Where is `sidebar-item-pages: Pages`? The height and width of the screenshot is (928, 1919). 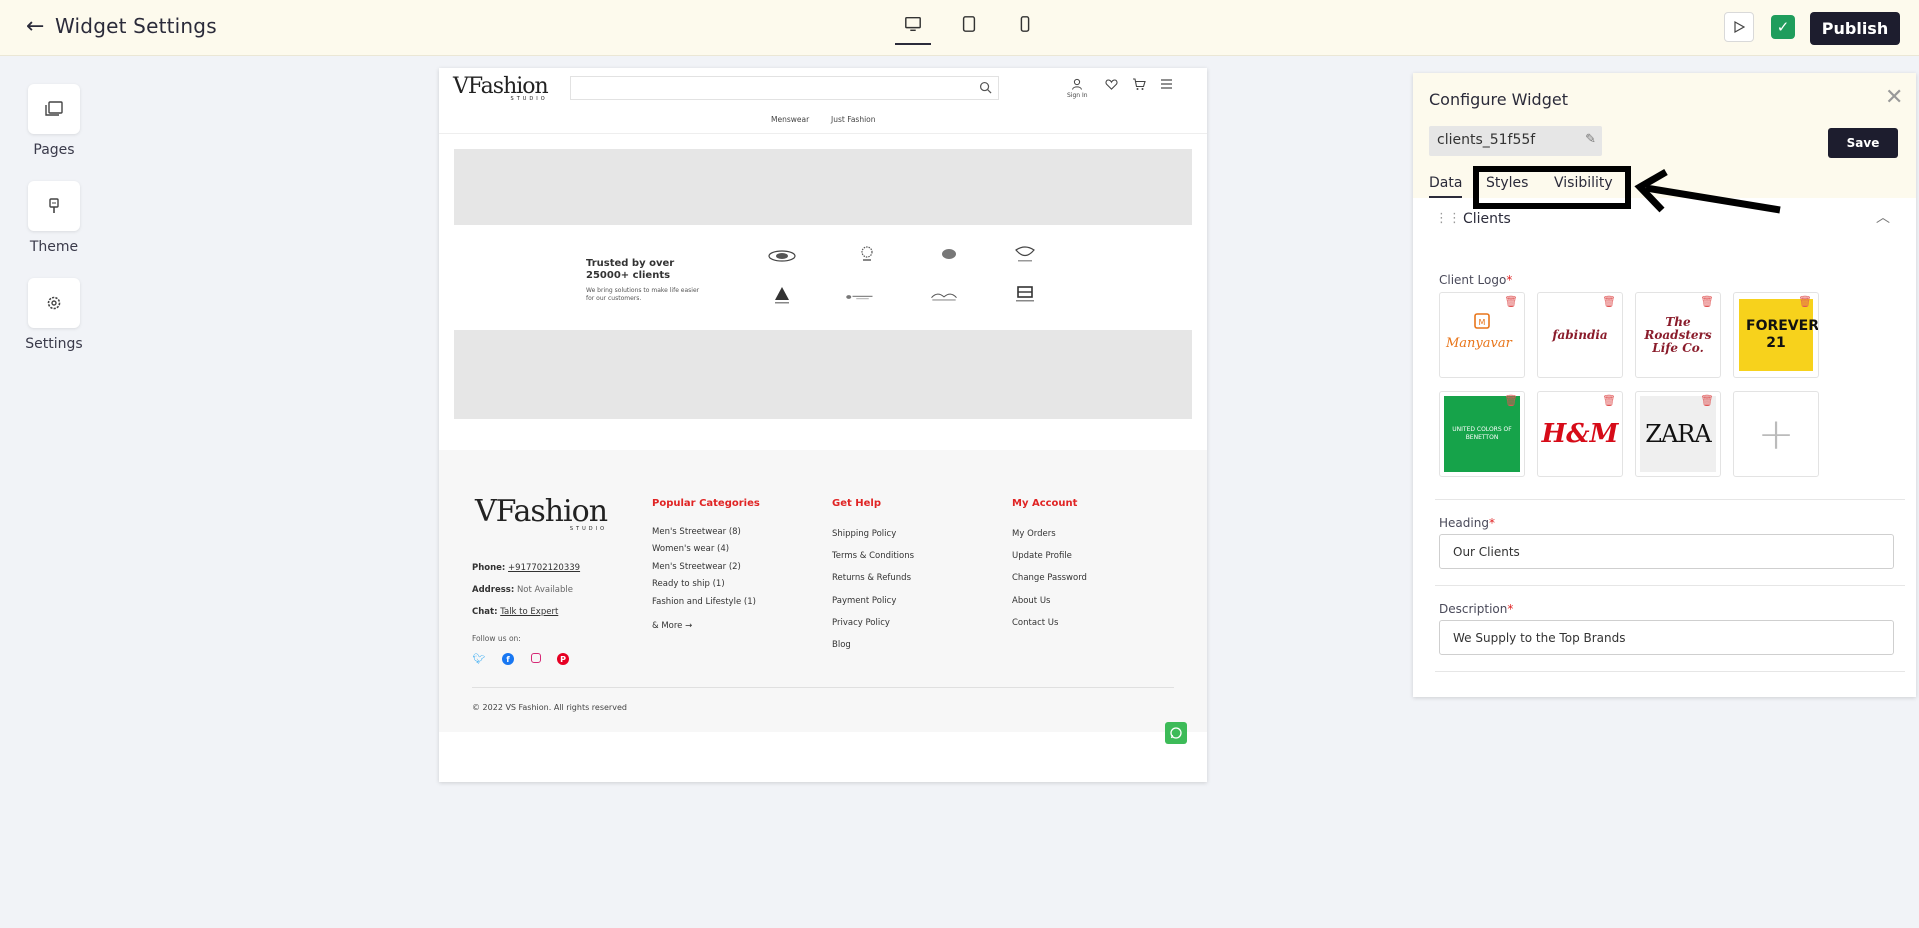 sidebar-item-pages: Pages is located at coordinates (54, 121).